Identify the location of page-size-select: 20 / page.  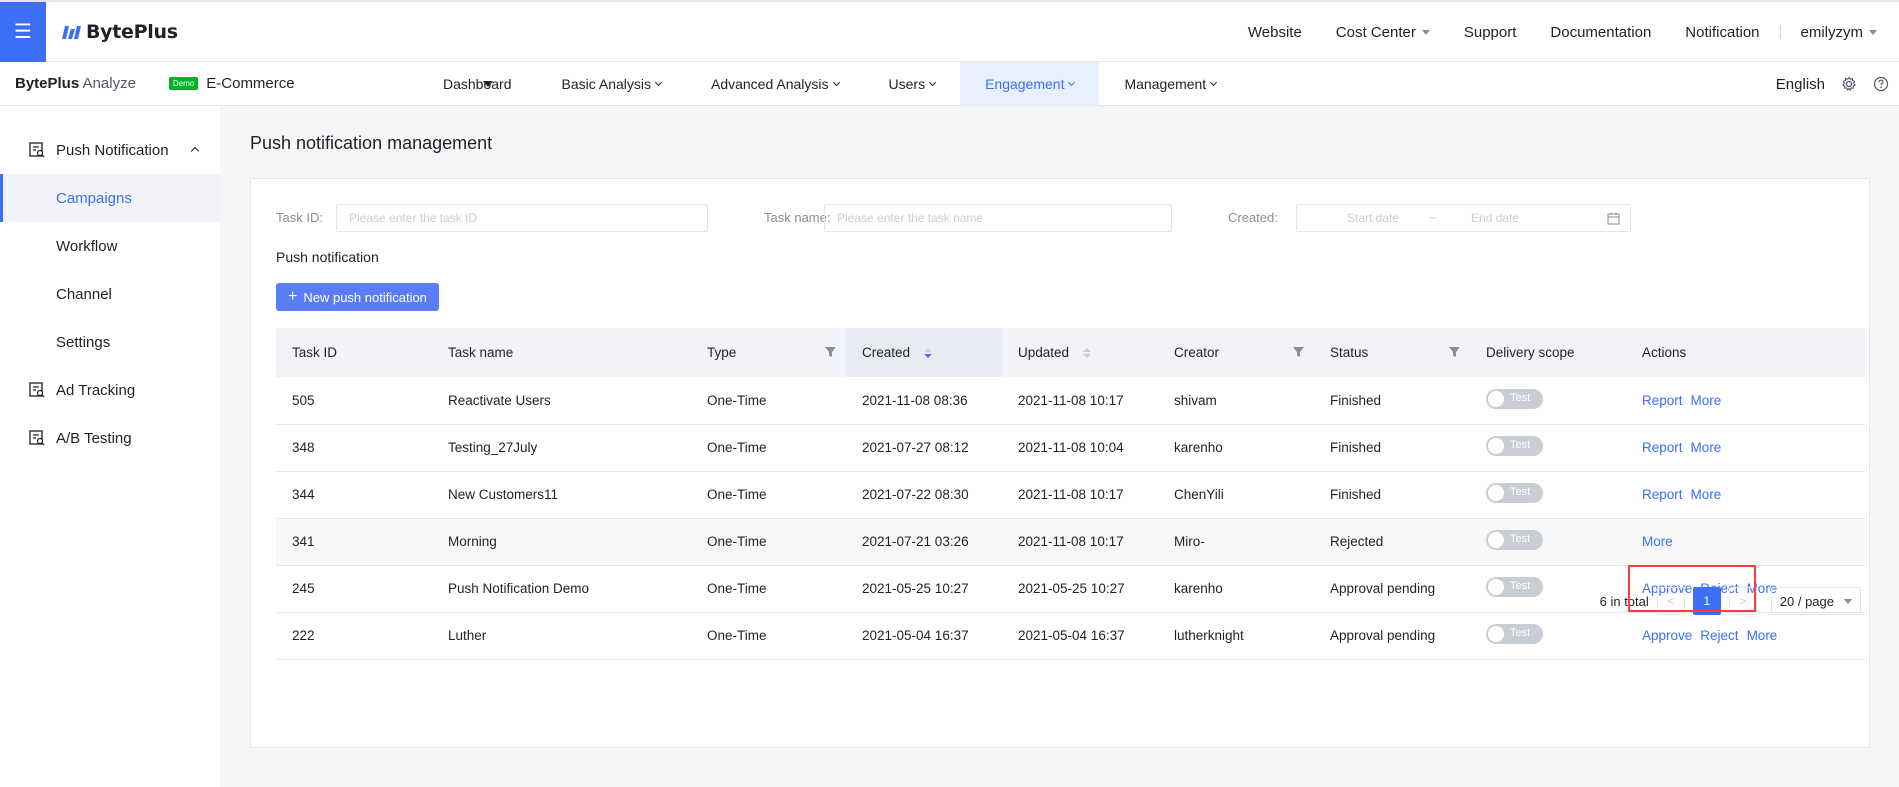
(1815, 601).